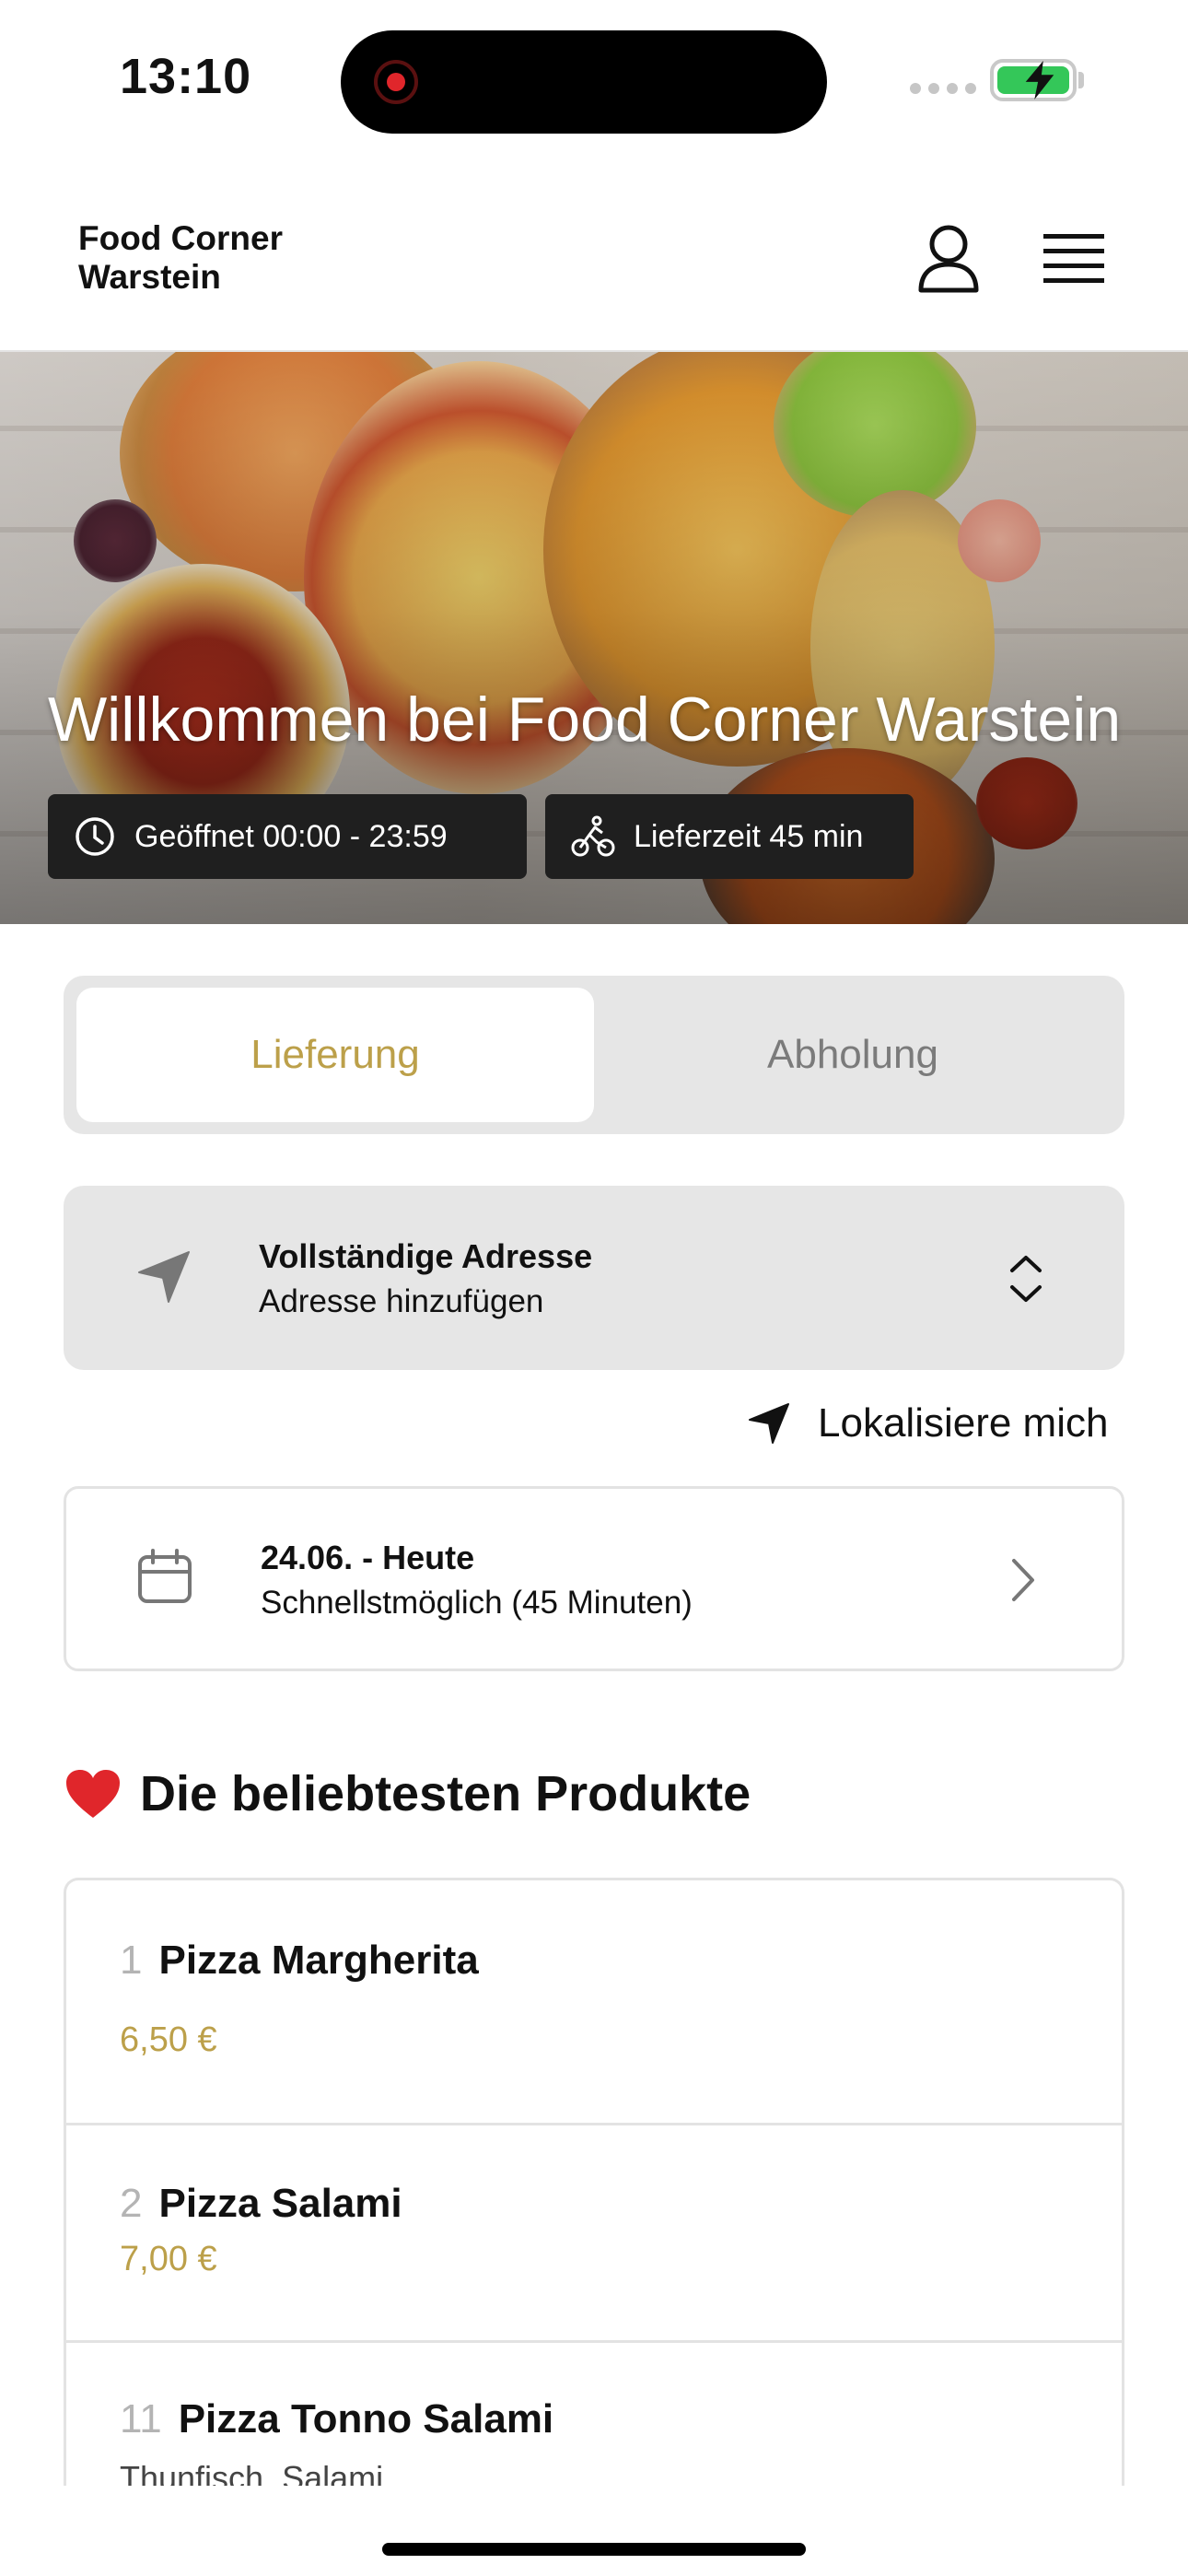 The width and height of the screenshot is (1188, 2576). I want to click on recording-indicator-icon, so click(396, 82).